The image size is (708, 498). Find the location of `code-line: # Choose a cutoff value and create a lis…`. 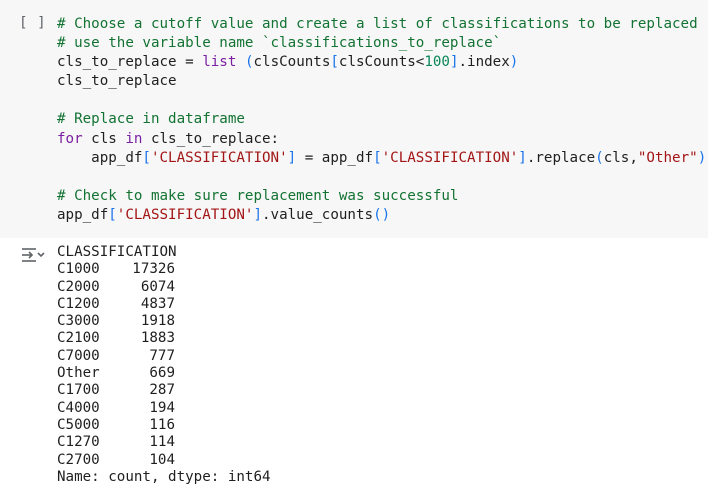

code-line: # Choose a cutoff value and create a lis… is located at coordinates (381, 24).